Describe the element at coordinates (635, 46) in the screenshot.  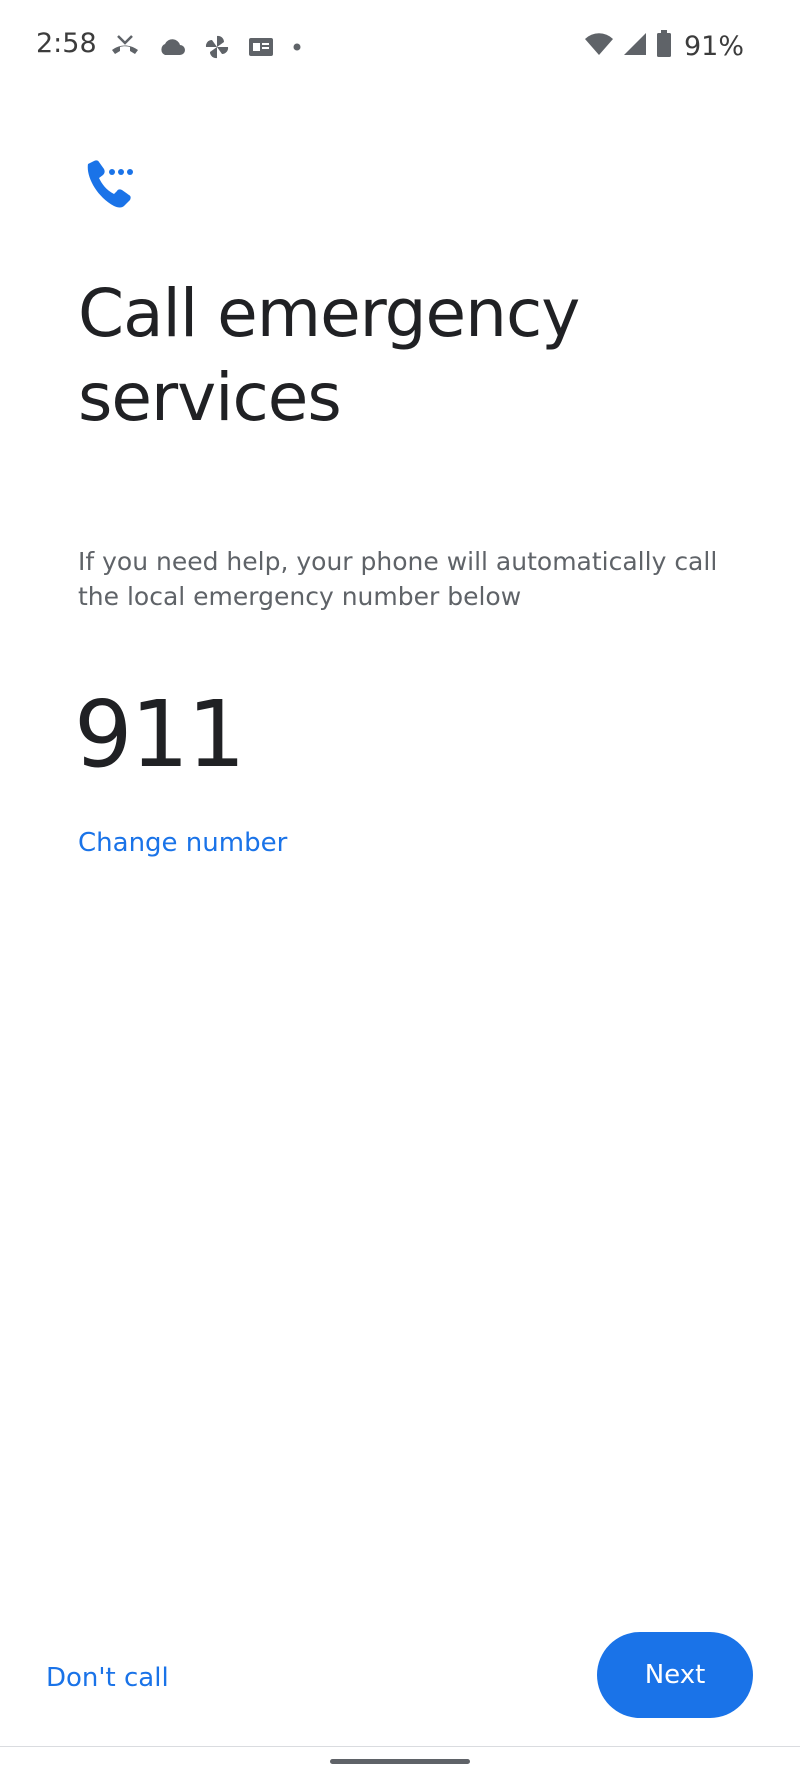
I see `cell-signal-icon` at that location.